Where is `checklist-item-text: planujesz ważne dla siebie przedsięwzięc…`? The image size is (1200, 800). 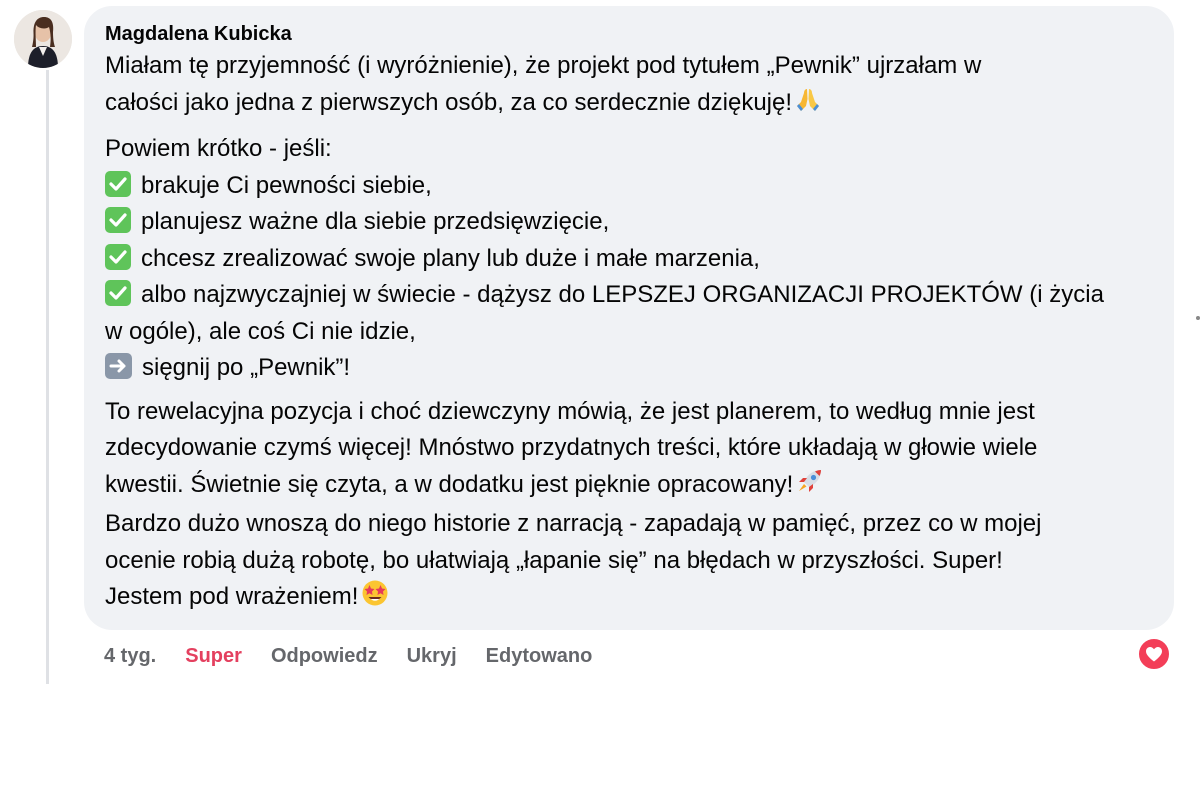
checklist-item-text: planujesz ważne dla siebie przedsięwzięc… is located at coordinates (375, 221).